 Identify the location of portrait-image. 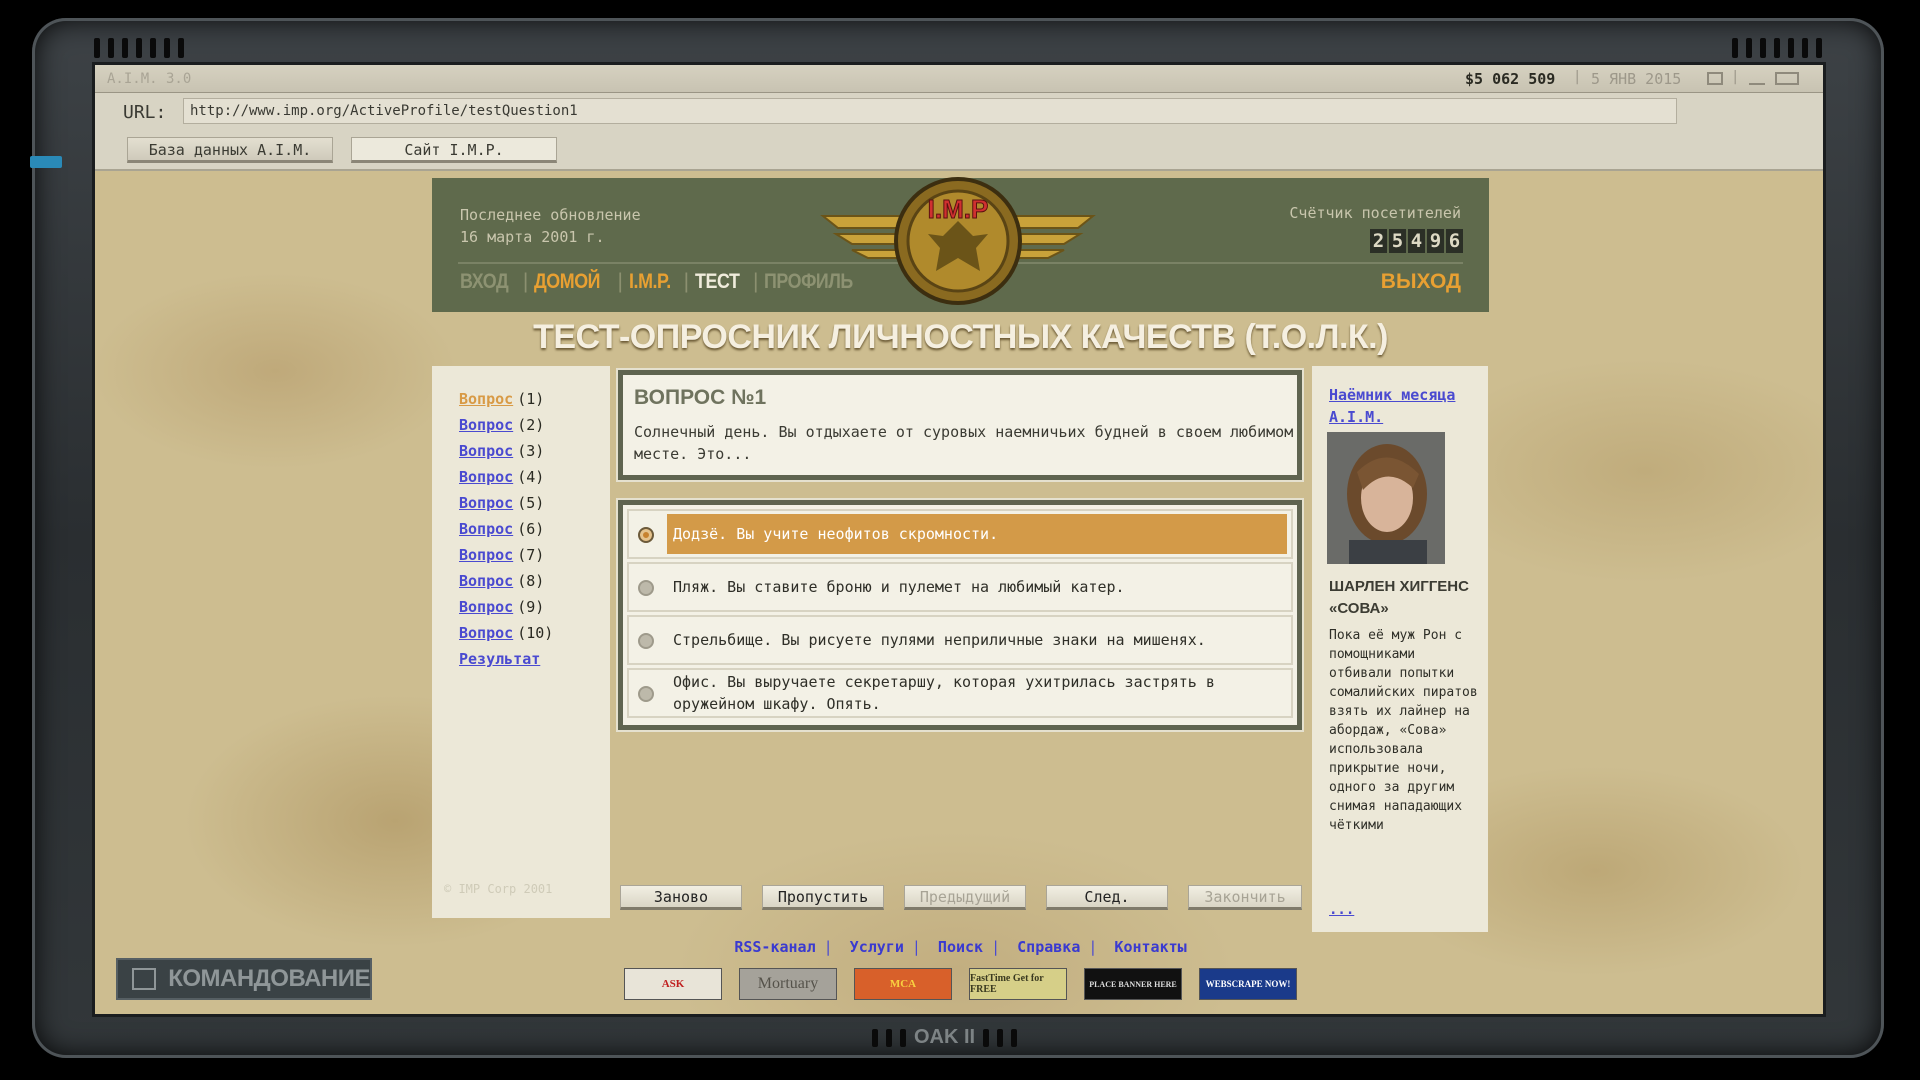
(1386, 498).